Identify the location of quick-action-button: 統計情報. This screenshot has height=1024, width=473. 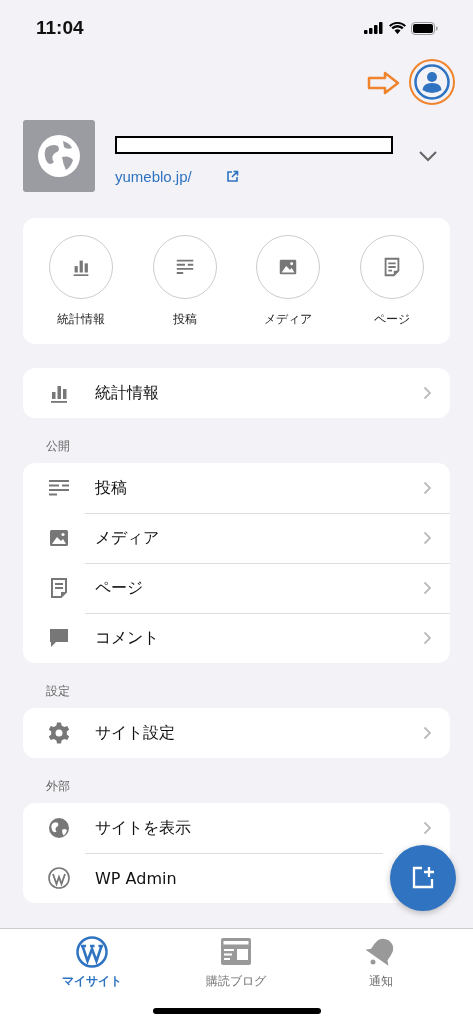
(80, 281).